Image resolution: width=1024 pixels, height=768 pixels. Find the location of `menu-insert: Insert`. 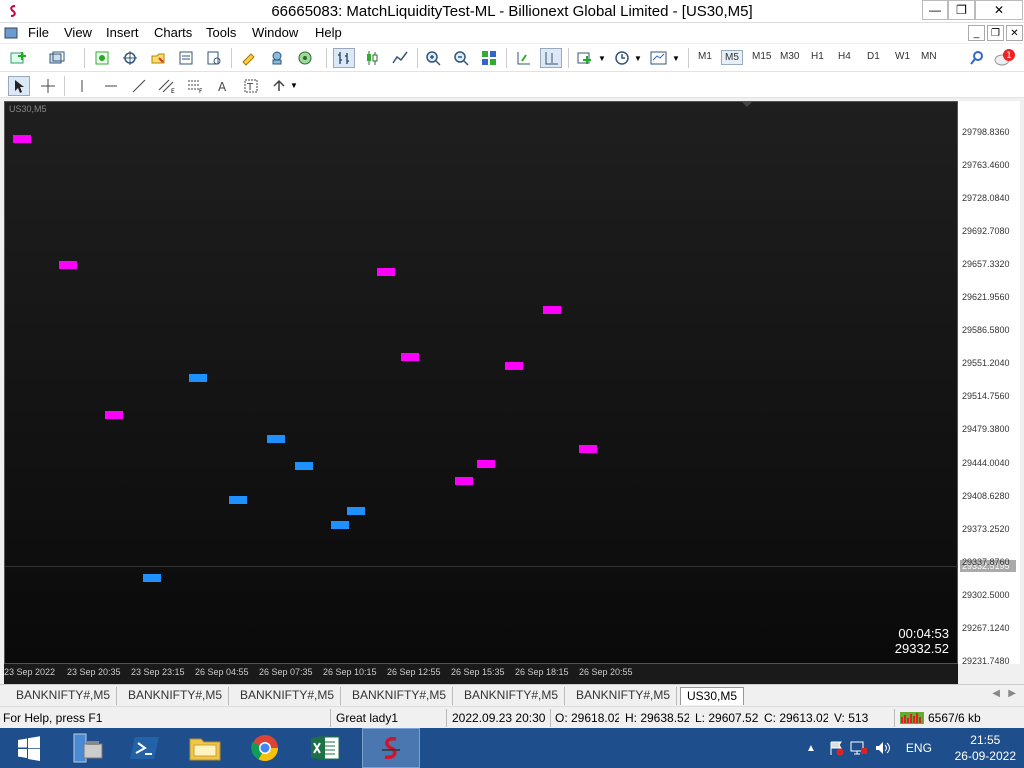

menu-insert: Insert is located at coordinates (122, 32).